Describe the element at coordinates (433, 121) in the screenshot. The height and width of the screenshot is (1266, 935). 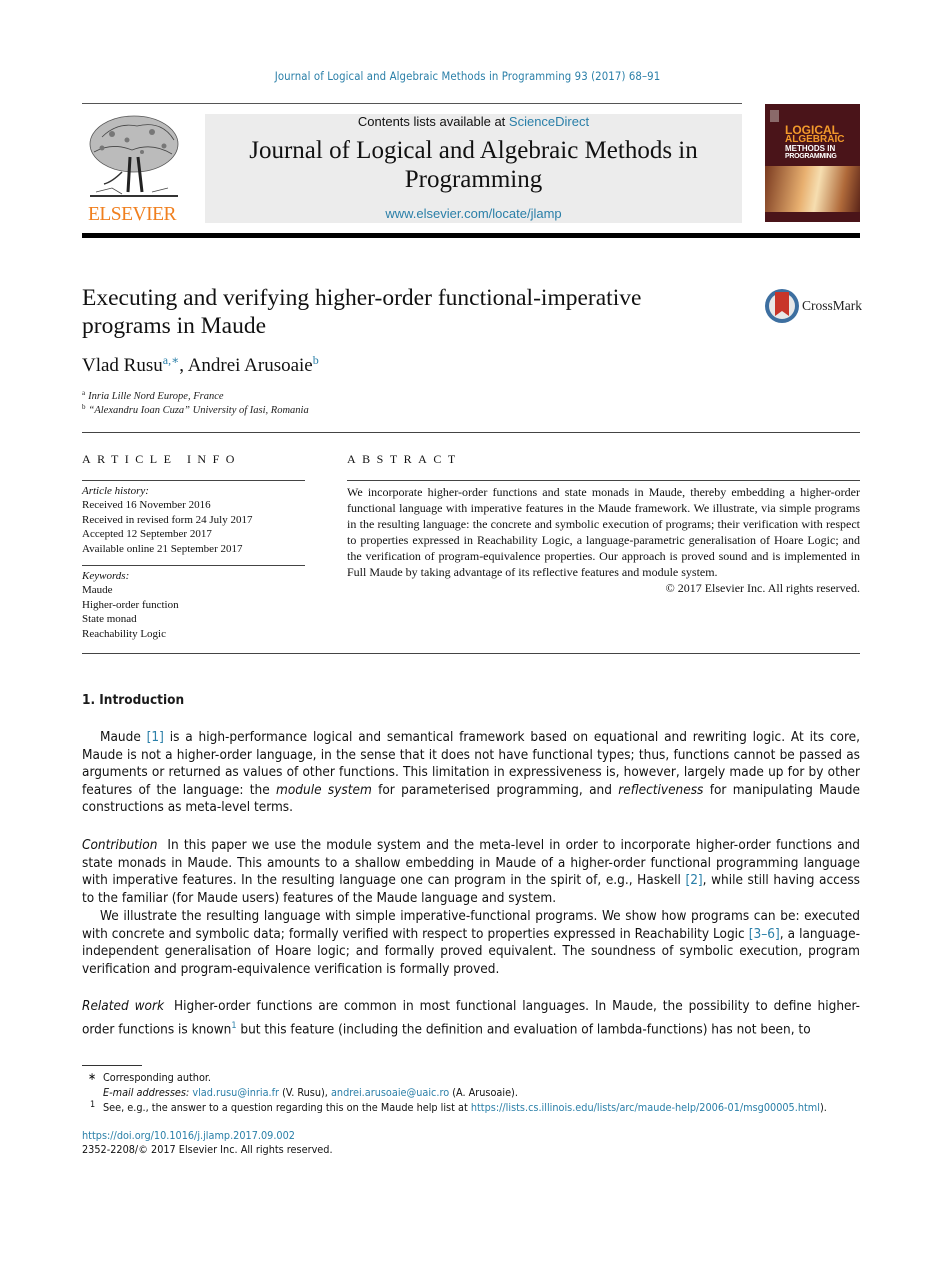
I see `contents-prefix: Contents lists available at` at that location.